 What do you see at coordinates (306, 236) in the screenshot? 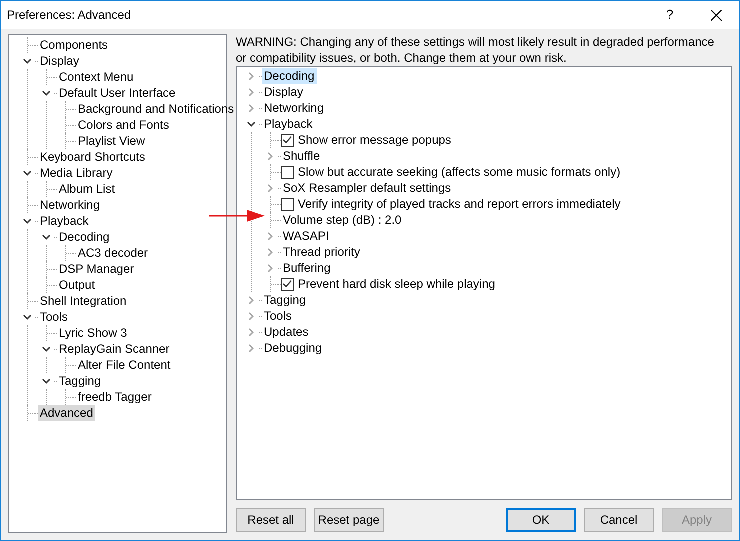
I see `tree-item: WASAPI` at bounding box center [306, 236].